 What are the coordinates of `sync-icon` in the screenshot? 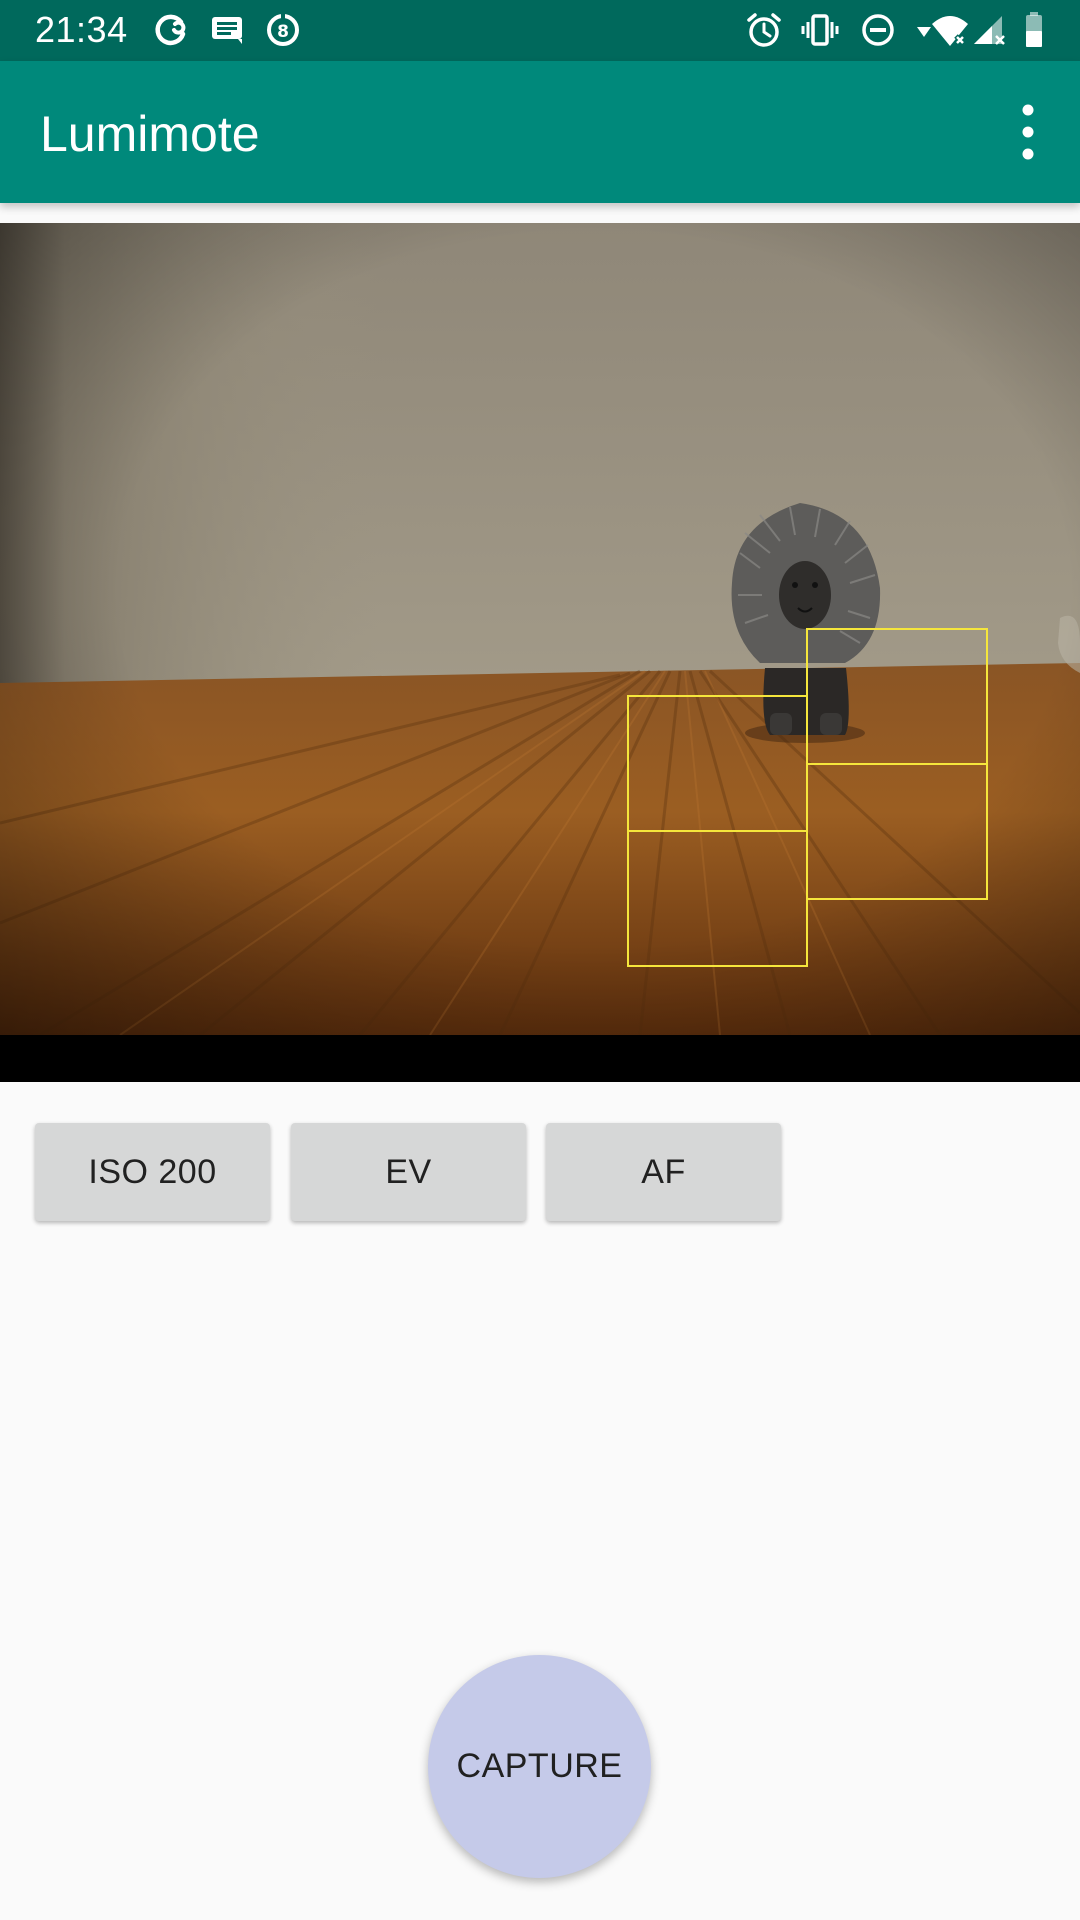 It's located at (170, 30).